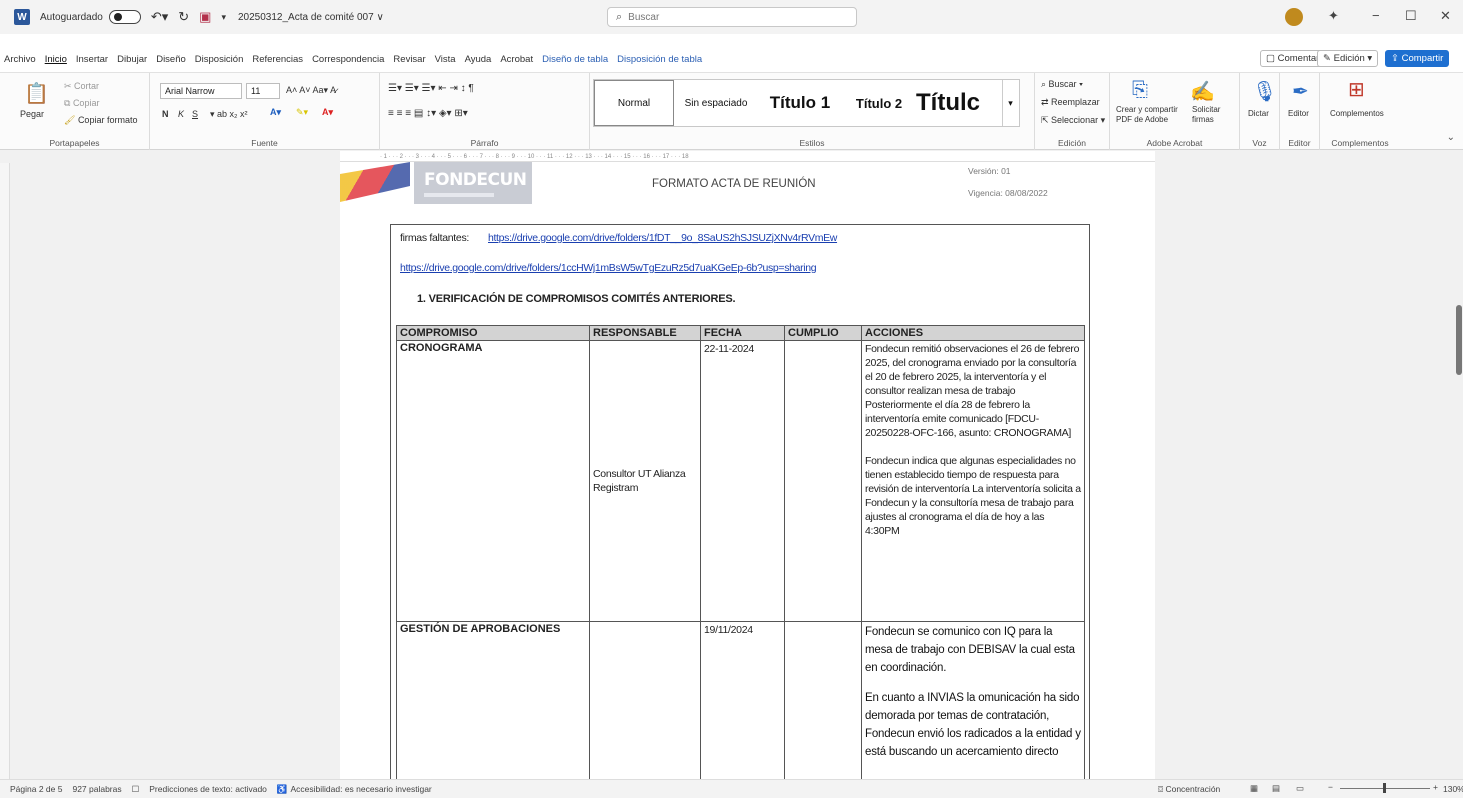  I want to click on editing-mode-button: ✎ Edición ▾, so click(1348, 58).